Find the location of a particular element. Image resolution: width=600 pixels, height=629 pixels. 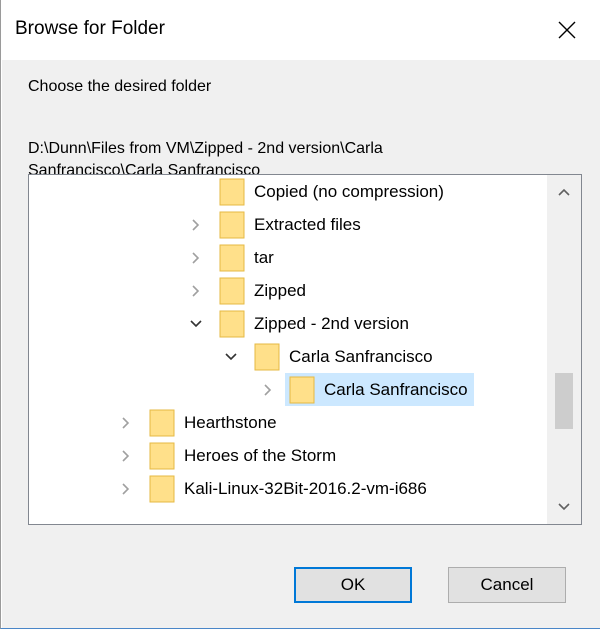

scroll-up-button is located at coordinates (564, 192).